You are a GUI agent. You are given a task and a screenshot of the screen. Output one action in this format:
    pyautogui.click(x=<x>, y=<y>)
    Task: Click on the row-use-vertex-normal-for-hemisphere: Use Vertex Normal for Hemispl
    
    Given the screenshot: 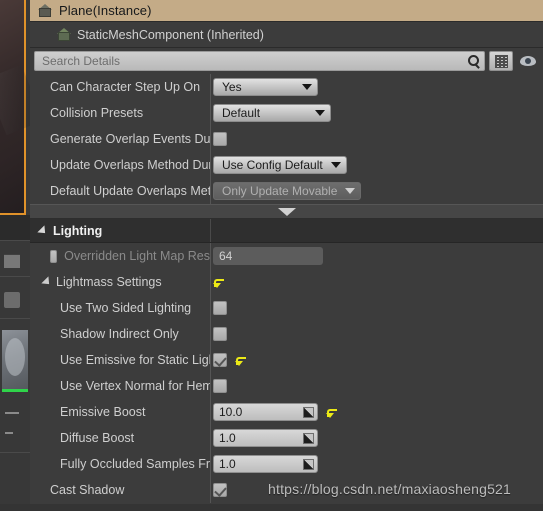 What is the action you would take?
    pyautogui.click(x=286, y=386)
    